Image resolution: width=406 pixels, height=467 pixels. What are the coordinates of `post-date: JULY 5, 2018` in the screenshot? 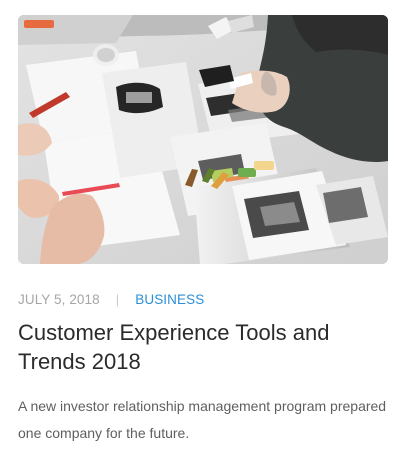 It's located at (59, 299).